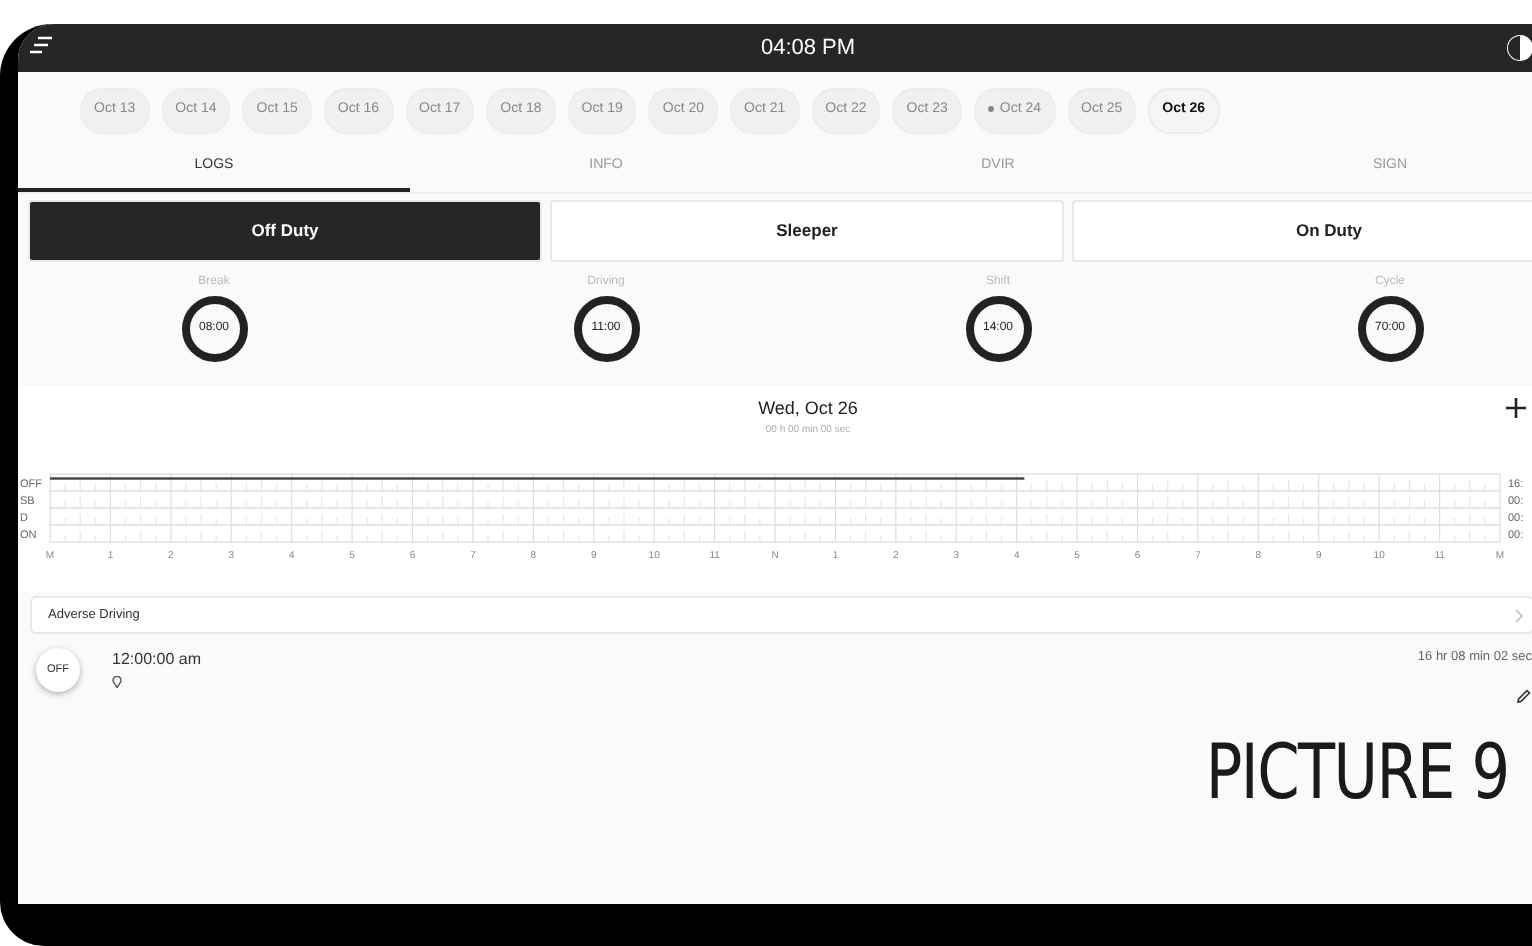 Image resolution: width=1532 pixels, height=946 pixels. I want to click on log-time: 12:00:00 am, so click(157, 660).